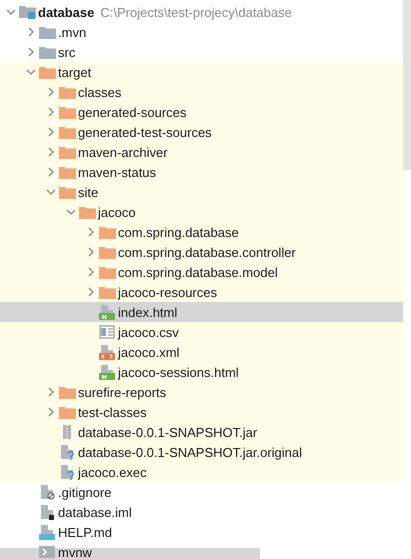 The width and height of the screenshot is (411, 559). What do you see at coordinates (207, 252) in the screenshot?
I see `folder-name: com.spring.database.controller` at bounding box center [207, 252].